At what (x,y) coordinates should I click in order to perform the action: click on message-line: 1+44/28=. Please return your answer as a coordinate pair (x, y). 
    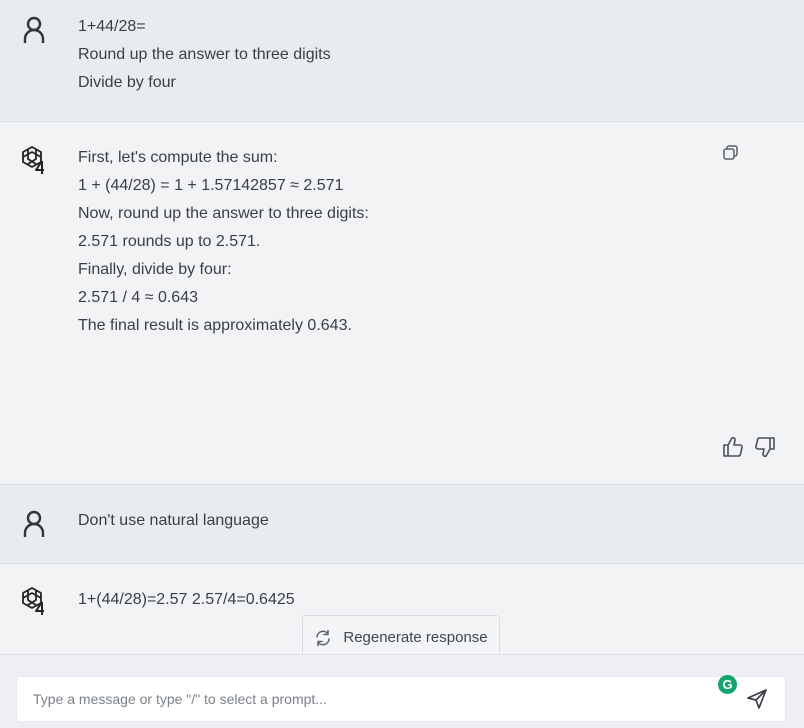
    Looking at the image, I should click on (112, 26).